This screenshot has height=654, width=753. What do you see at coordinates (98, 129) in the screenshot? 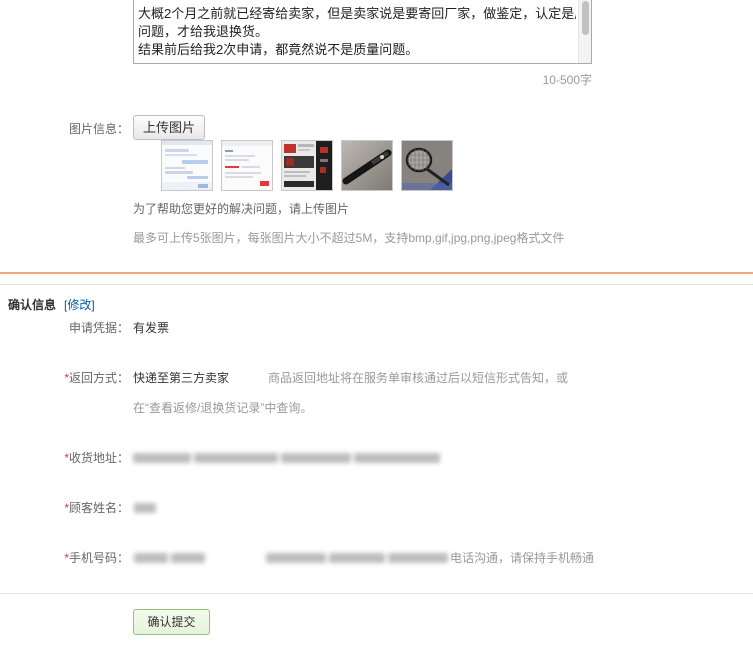
I see `image-info-label: 图片信息：` at bounding box center [98, 129].